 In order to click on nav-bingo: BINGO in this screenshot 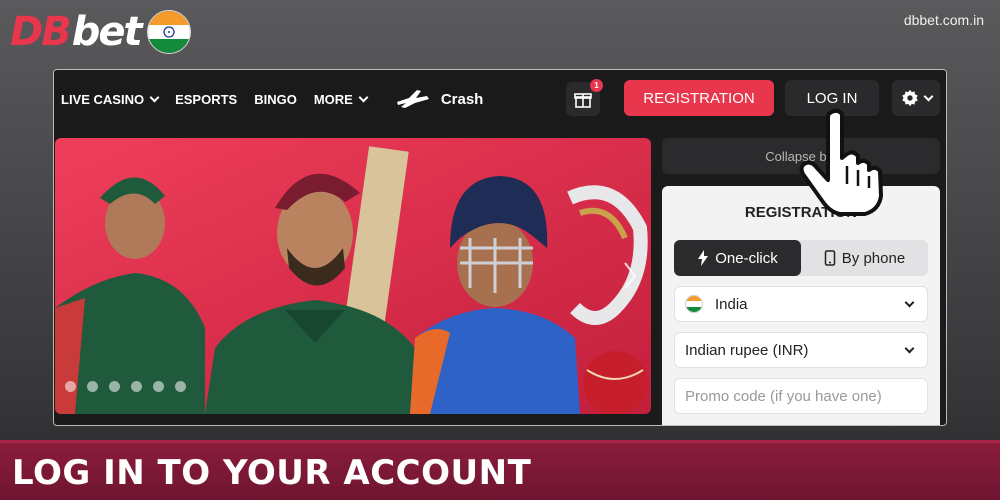, I will do `click(275, 99)`.